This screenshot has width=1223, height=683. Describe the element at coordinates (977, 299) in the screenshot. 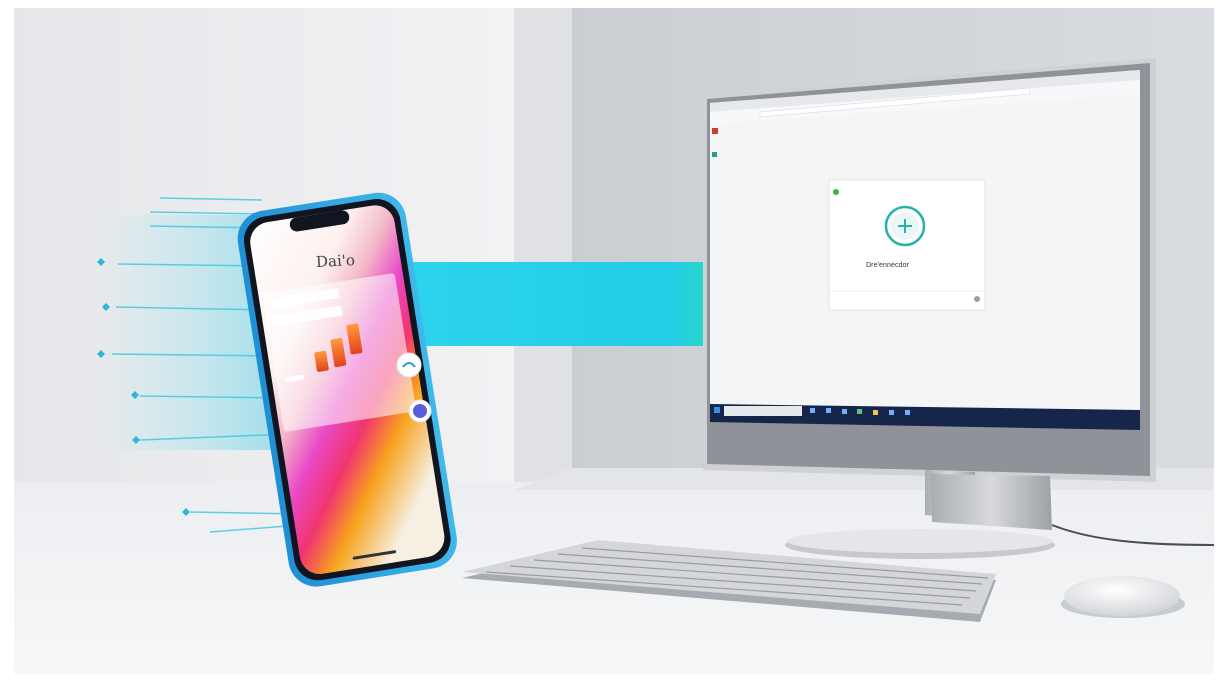

I see `dialog-settings-button` at that location.